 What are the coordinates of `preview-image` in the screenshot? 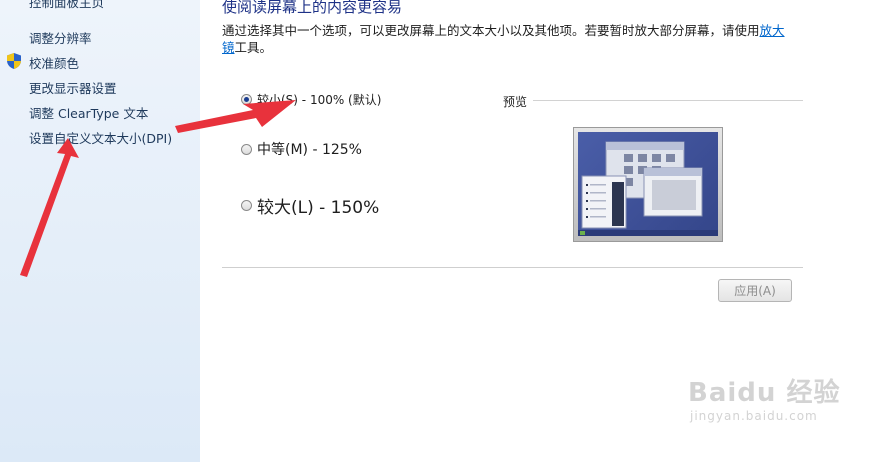 It's located at (648, 184).